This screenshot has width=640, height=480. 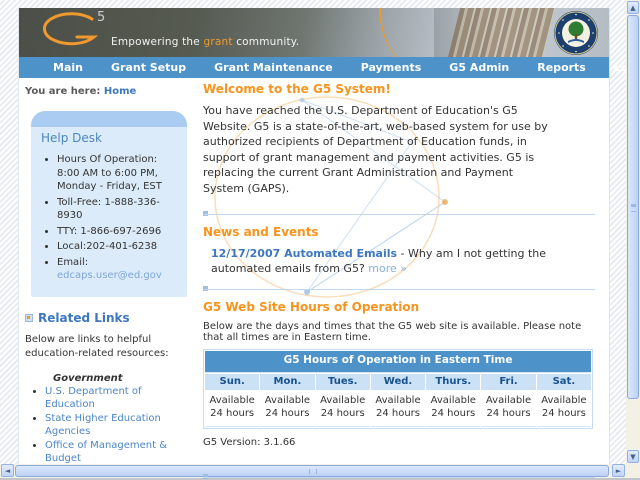 What do you see at coordinates (106, 452) in the screenshot?
I see `link-omb: Office of Management & Budget` at bounding box center [106, 452].